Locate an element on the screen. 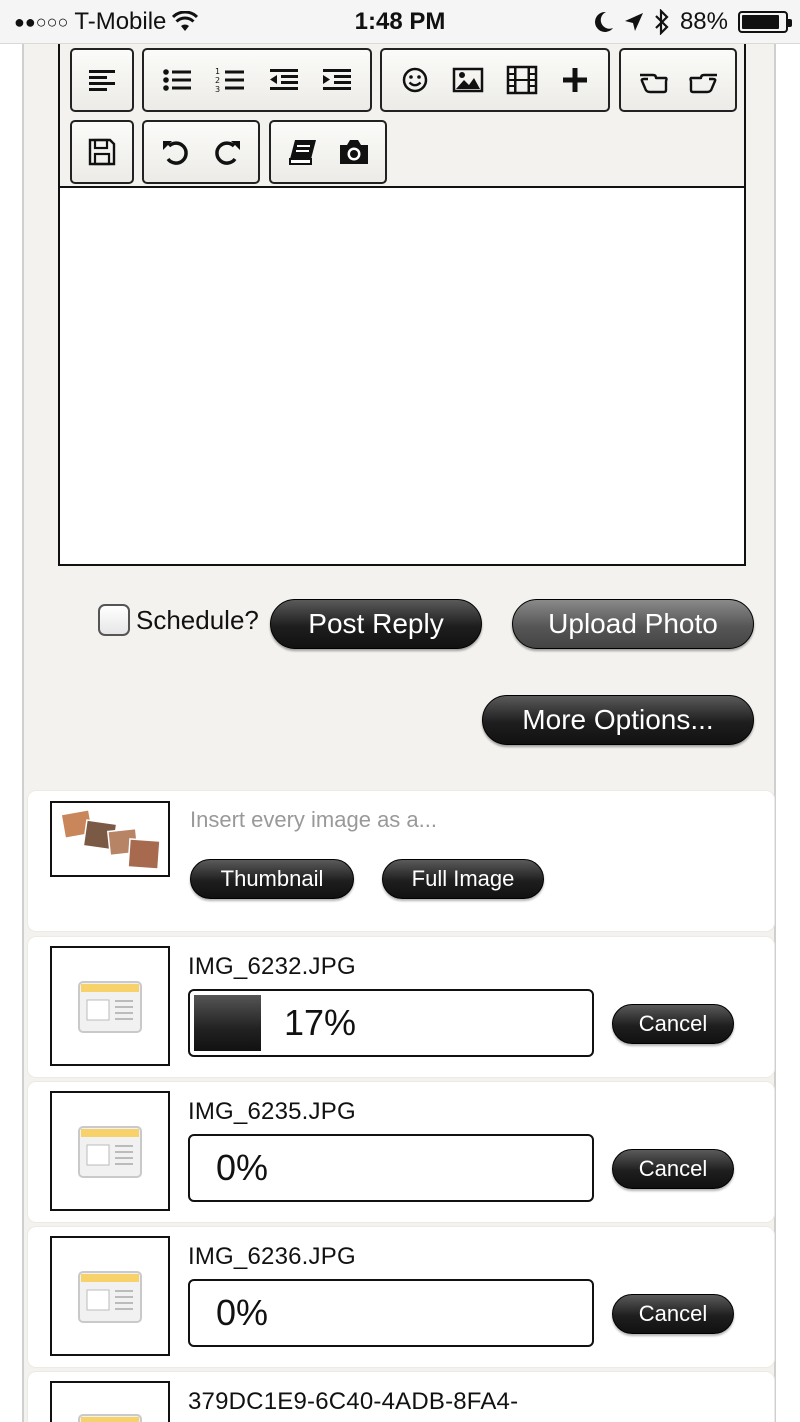 This screenshot has width=800, height=1422. image-stack-thumbnail is located at coordinates (110, 839).